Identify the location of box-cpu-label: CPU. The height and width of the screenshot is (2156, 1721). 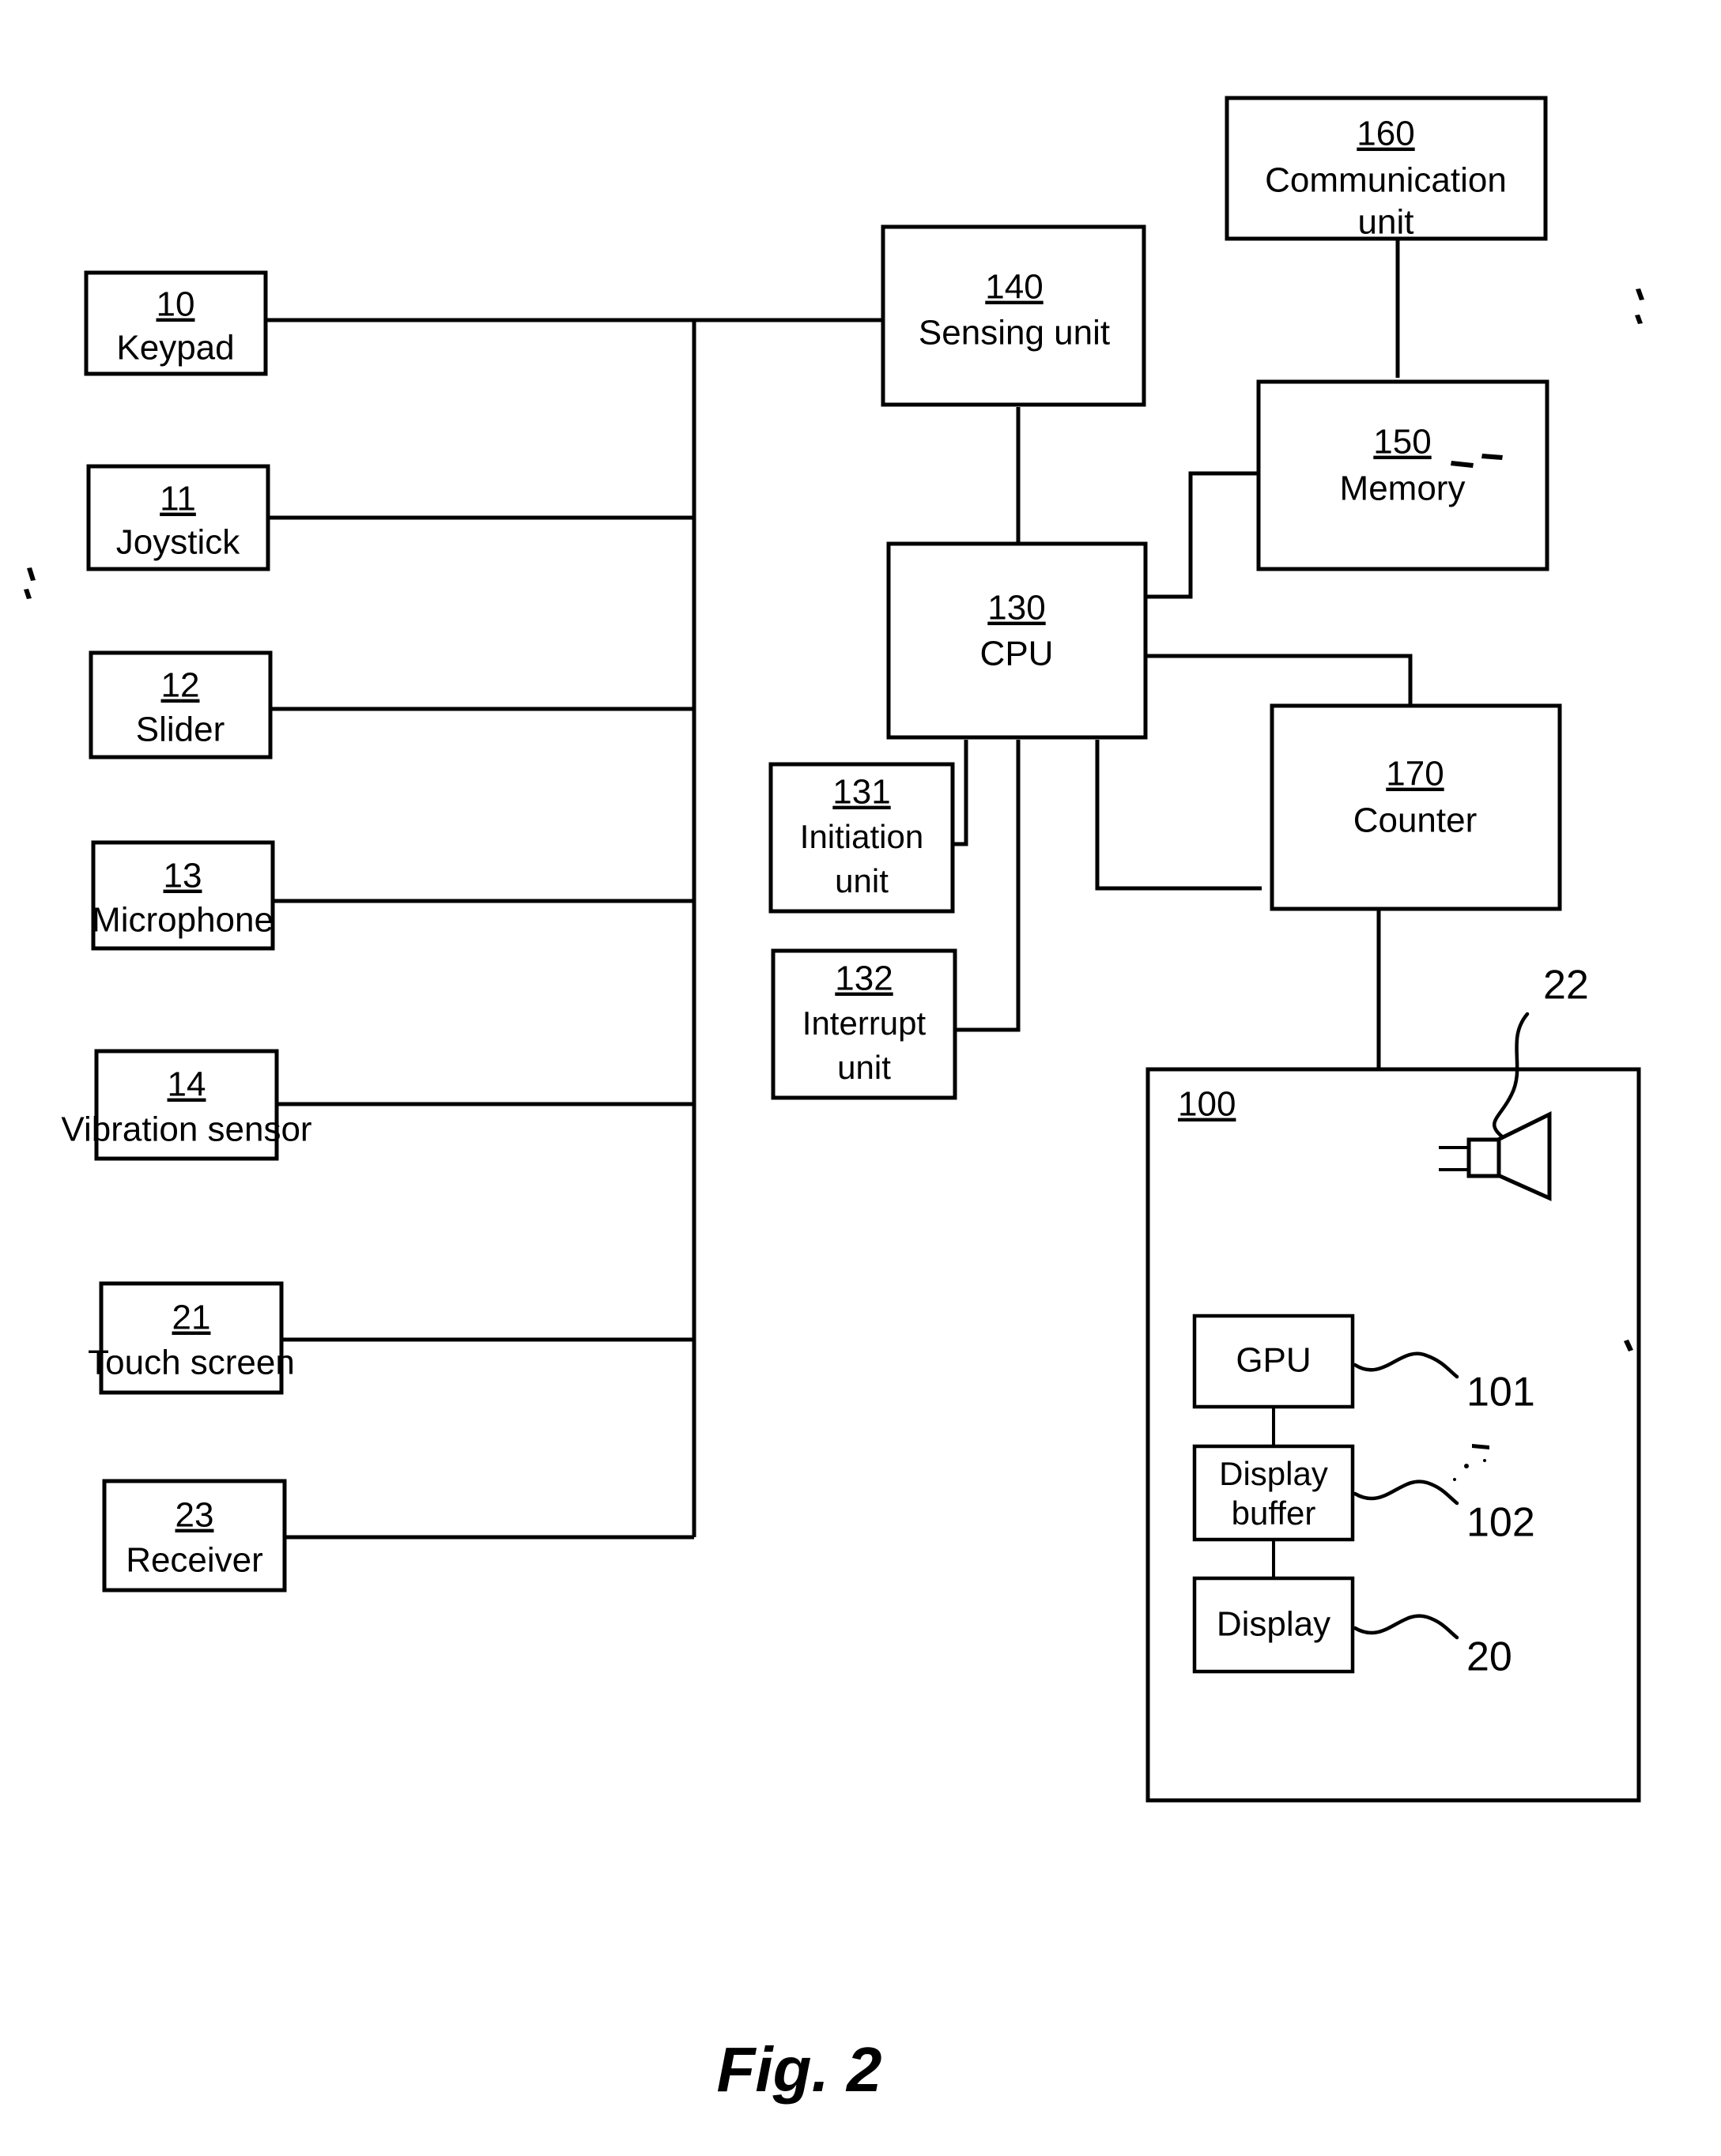
(1017, 654).